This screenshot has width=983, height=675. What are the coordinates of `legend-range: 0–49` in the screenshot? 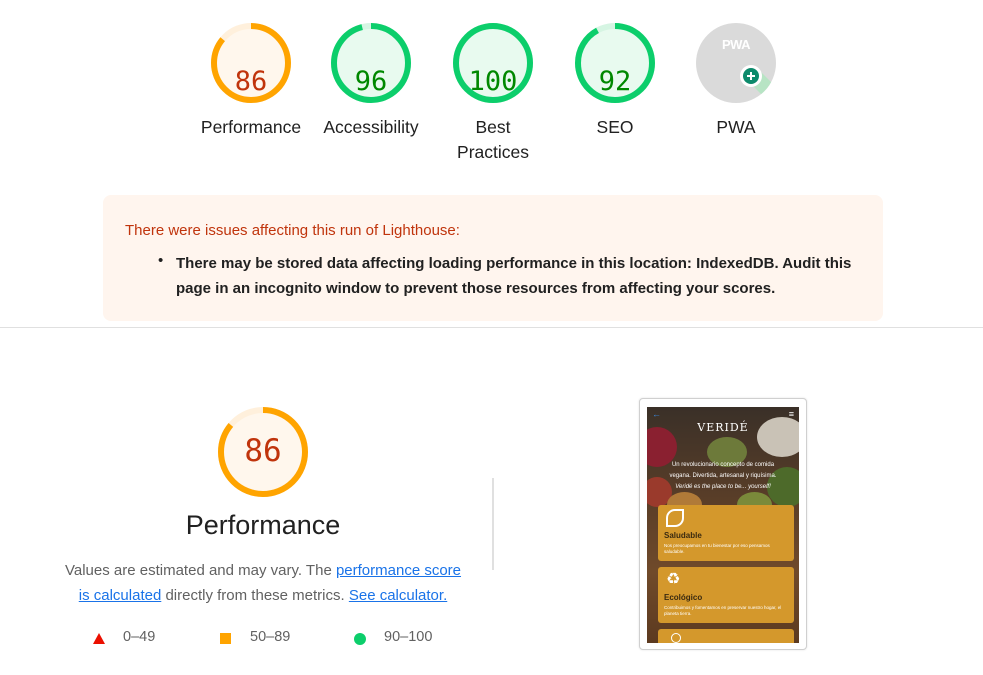 It's located at (139, 637).